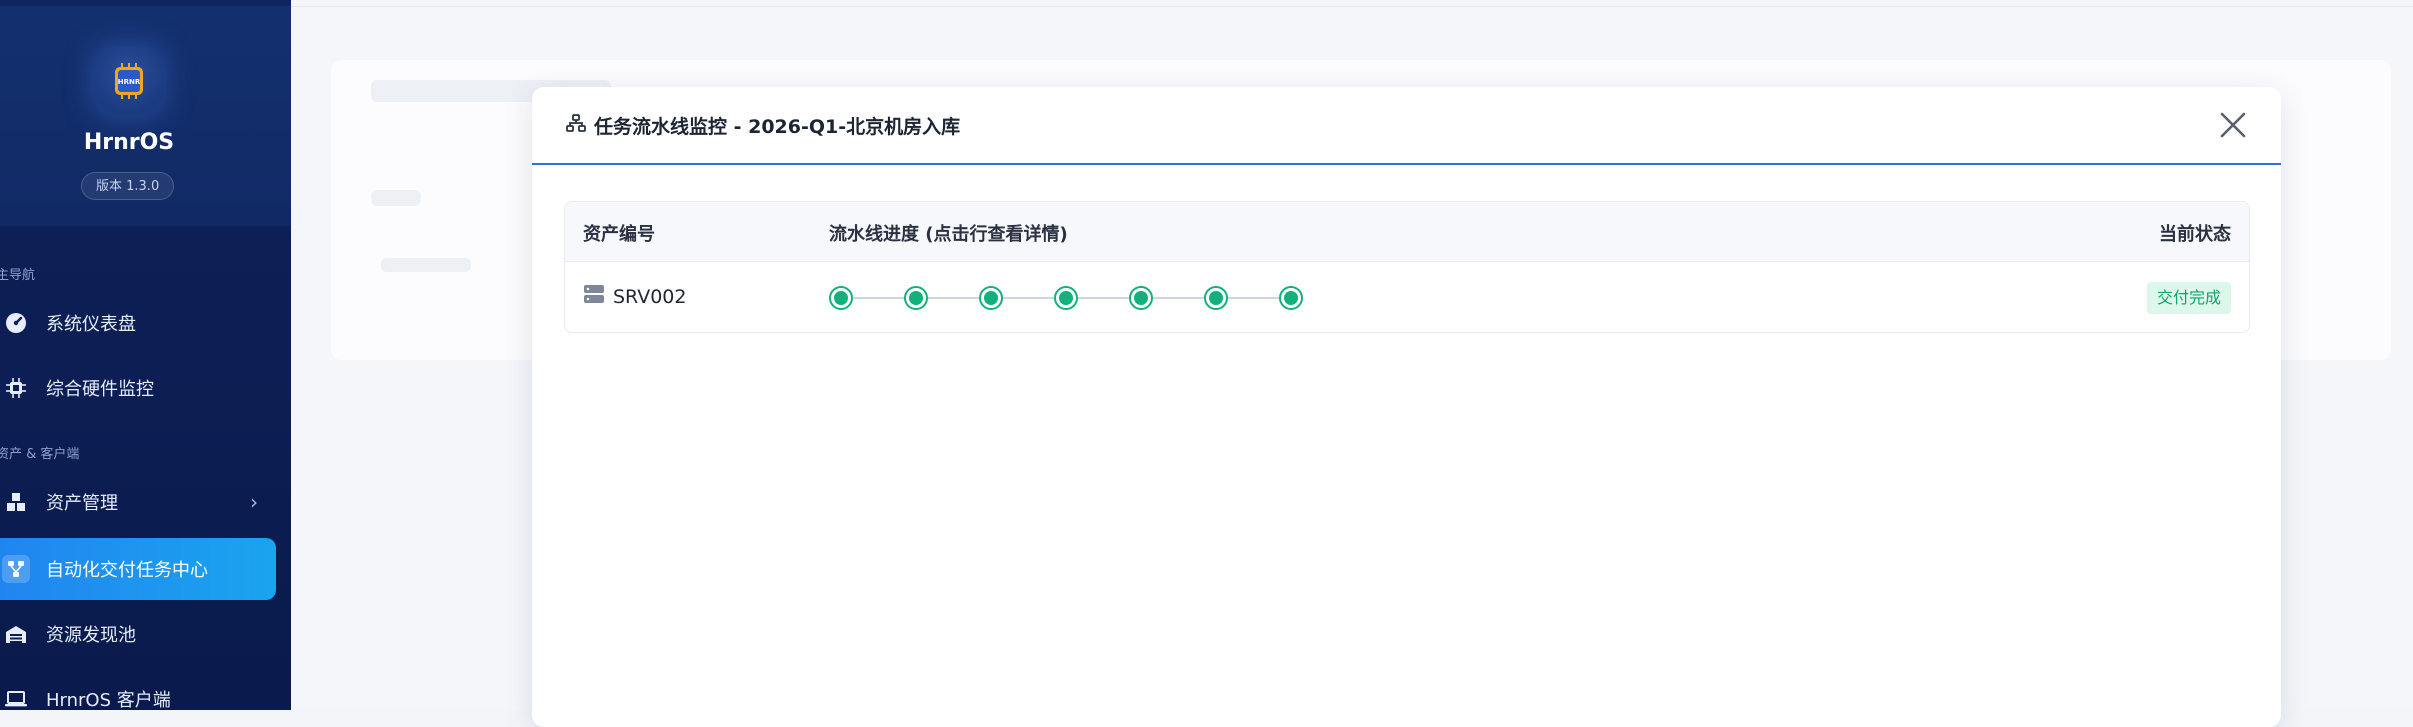 The image size is (2413, 727). Describe the element at coordinates (1406, 126) in the screenshot. I see `modal-header: 任务流水线监控 - 2026-Q1-北京机房入库` at that location.